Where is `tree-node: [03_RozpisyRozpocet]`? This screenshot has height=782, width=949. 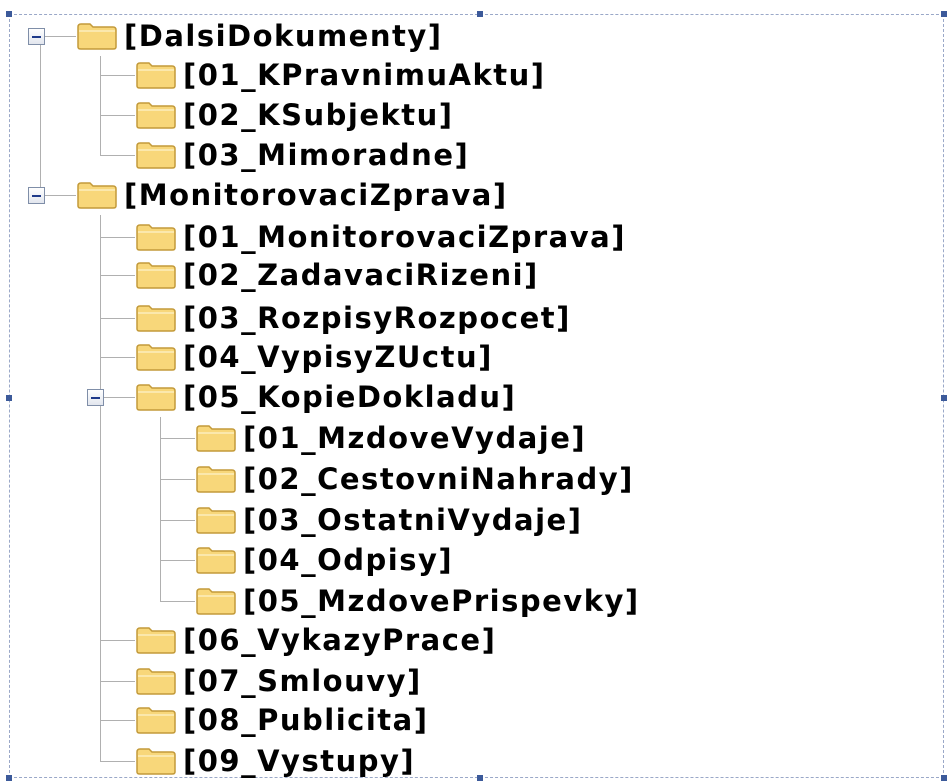 tree-node: [03_RozpisyRozpocet] is located at coordinates (353, 318).